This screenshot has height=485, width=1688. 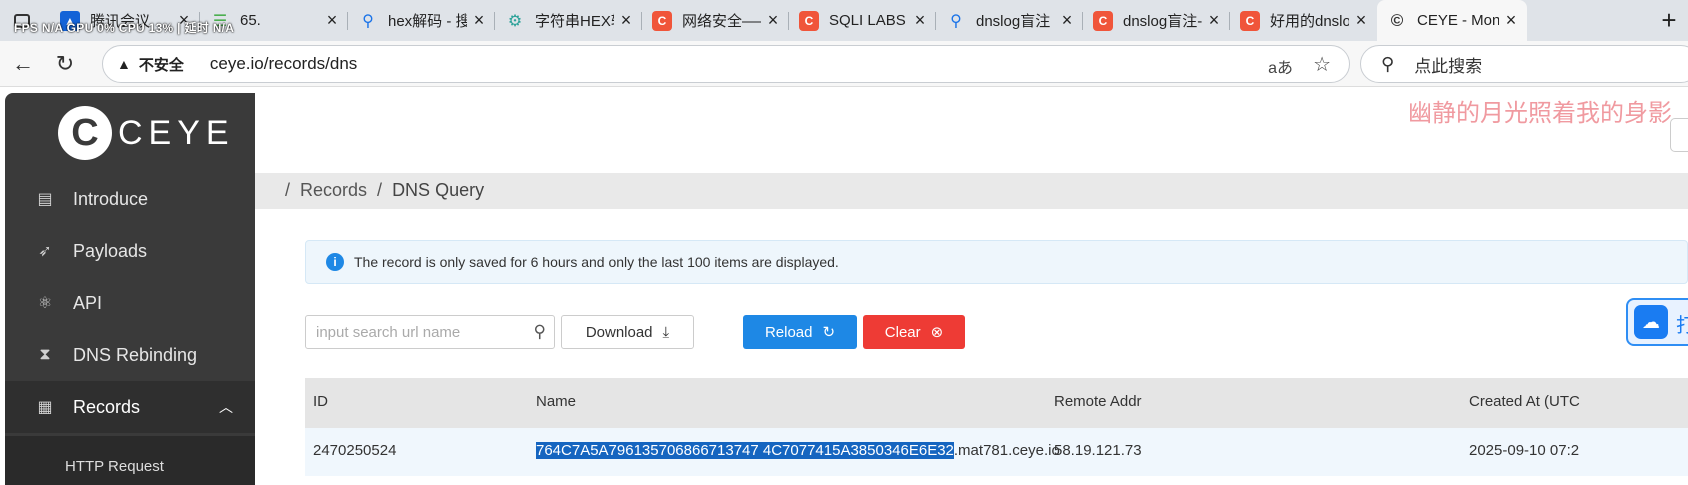 What do you see at coordinates (1098, 450) in the screenshot?
I see `cell-remote-addr: 58.19.121.73` at bounding box center [1098, 450].